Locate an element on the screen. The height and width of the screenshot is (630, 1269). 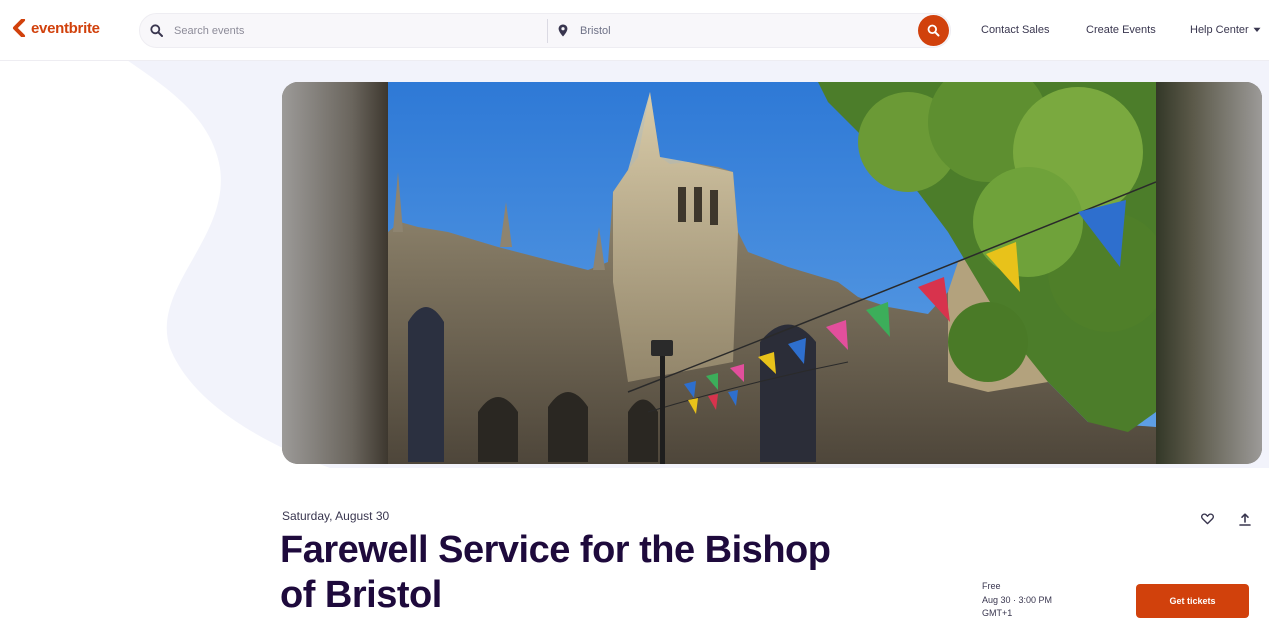
eventbrite-logo: eventbrite is located at coordinates (56, 28).